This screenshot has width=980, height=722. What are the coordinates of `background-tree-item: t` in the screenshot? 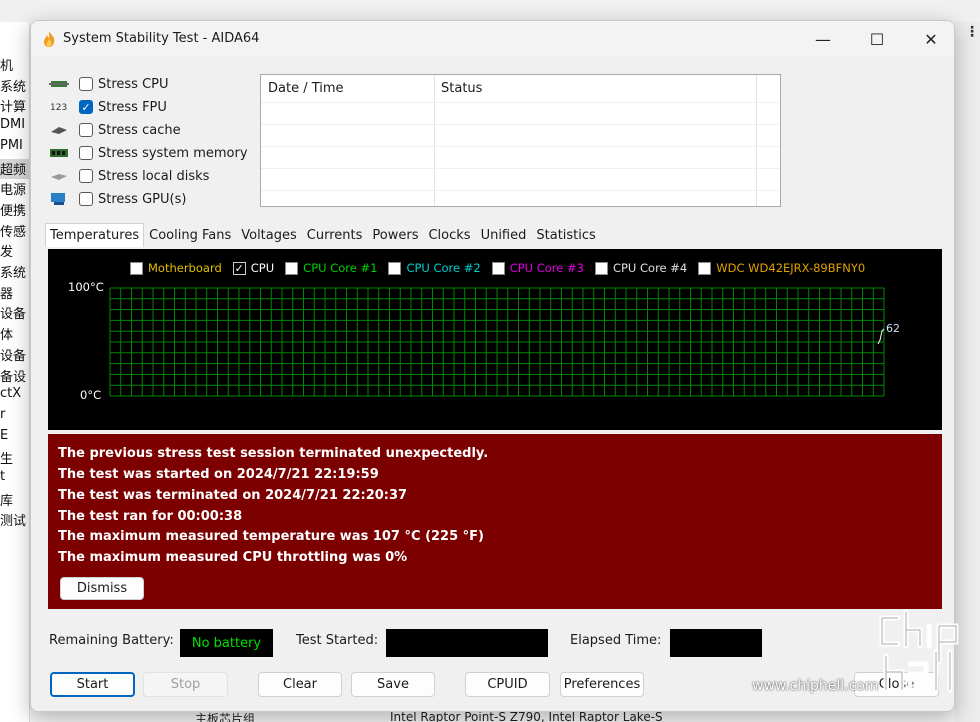 It's located at (2, 479).